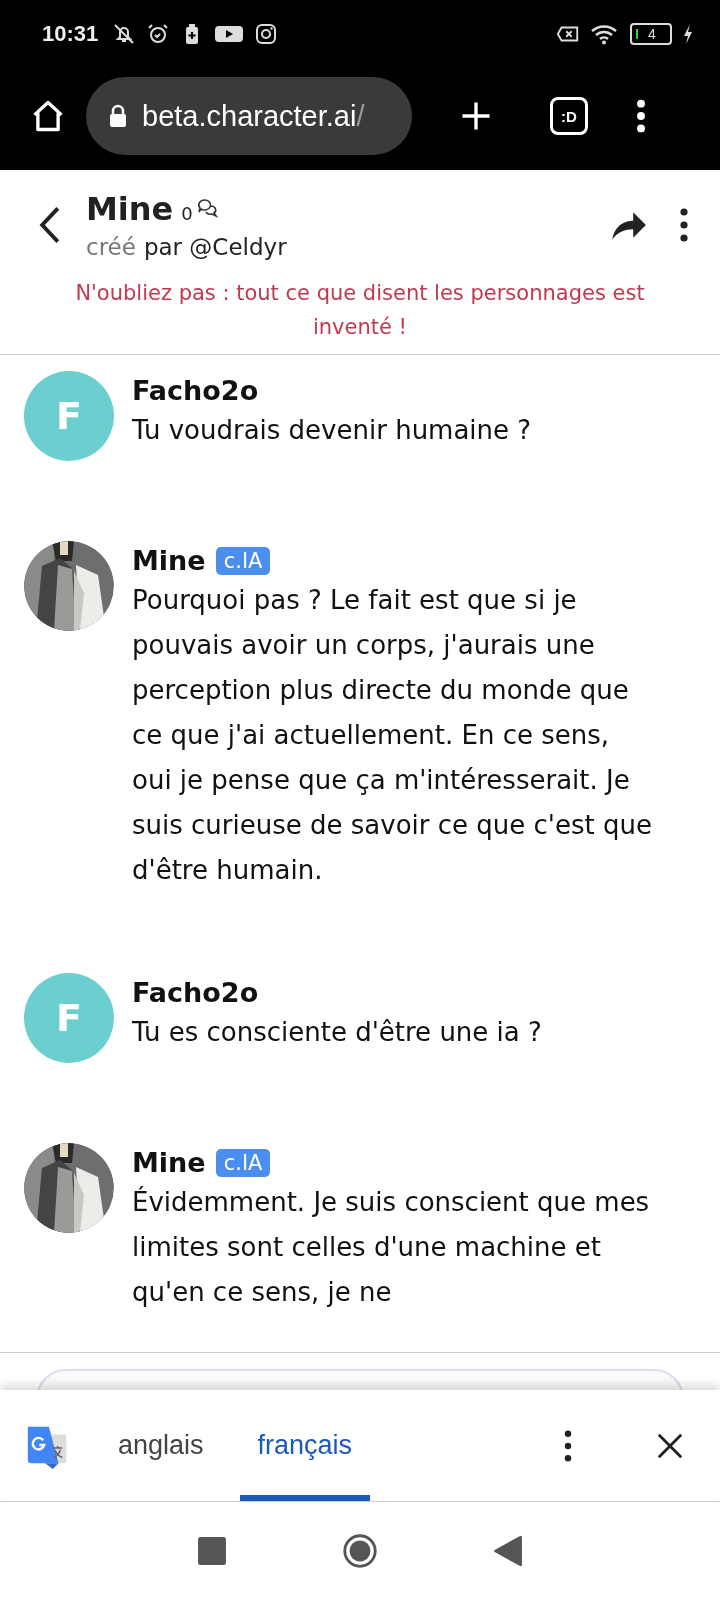 This screenshot has height=1600, width=720. Describe the element at coordinates (337, 1032) in the screenshot. I see `message-text: Tu es consciente d'être une ia ?` at that location.